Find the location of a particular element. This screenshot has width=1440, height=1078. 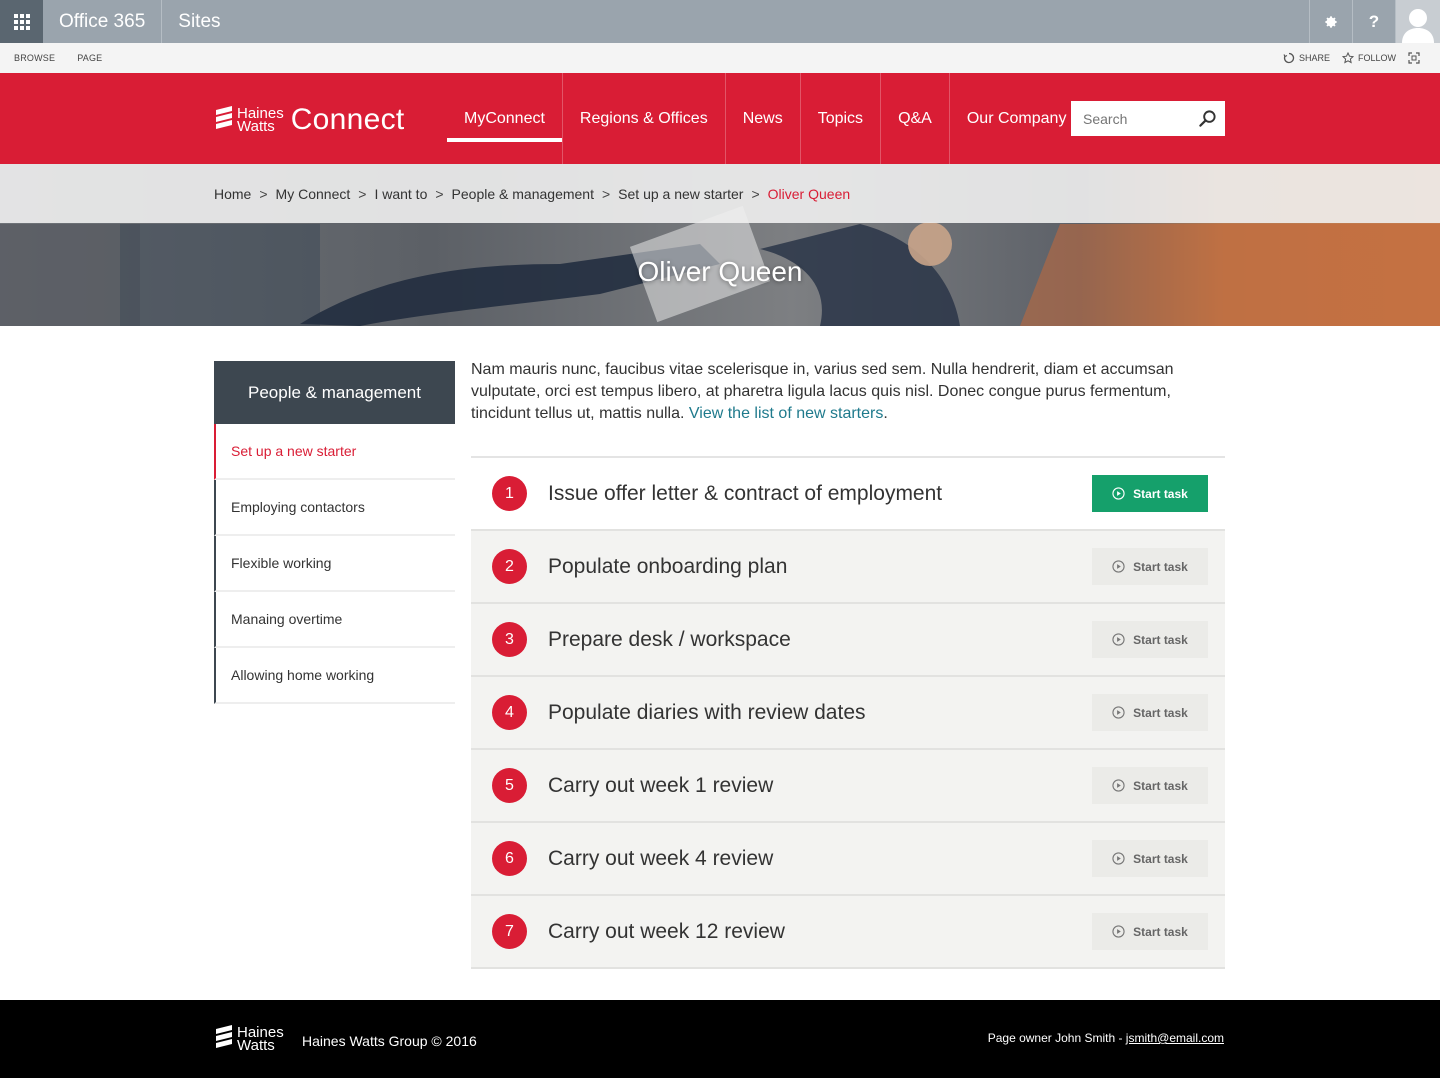

share-icon is located at coordinates (1289, 58).